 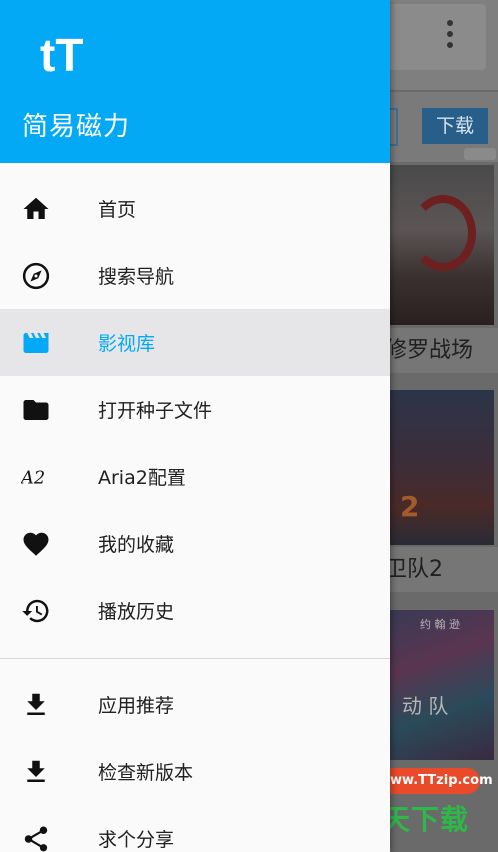 I want to click on movie-icon, so click(x=36, y=343).